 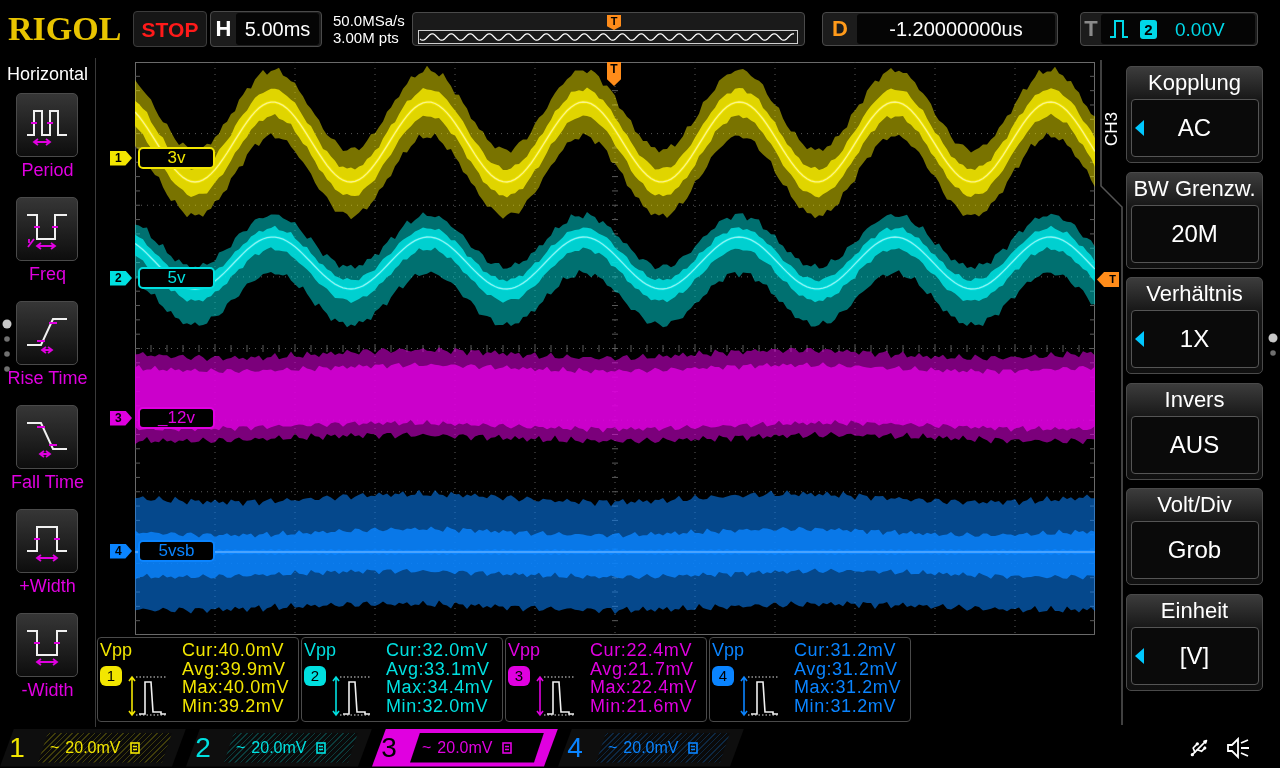 What do you see at coordinates (1194, 128) in the screenshot?
I see `softkey-value: AC` at bounding box center [1194, 128].